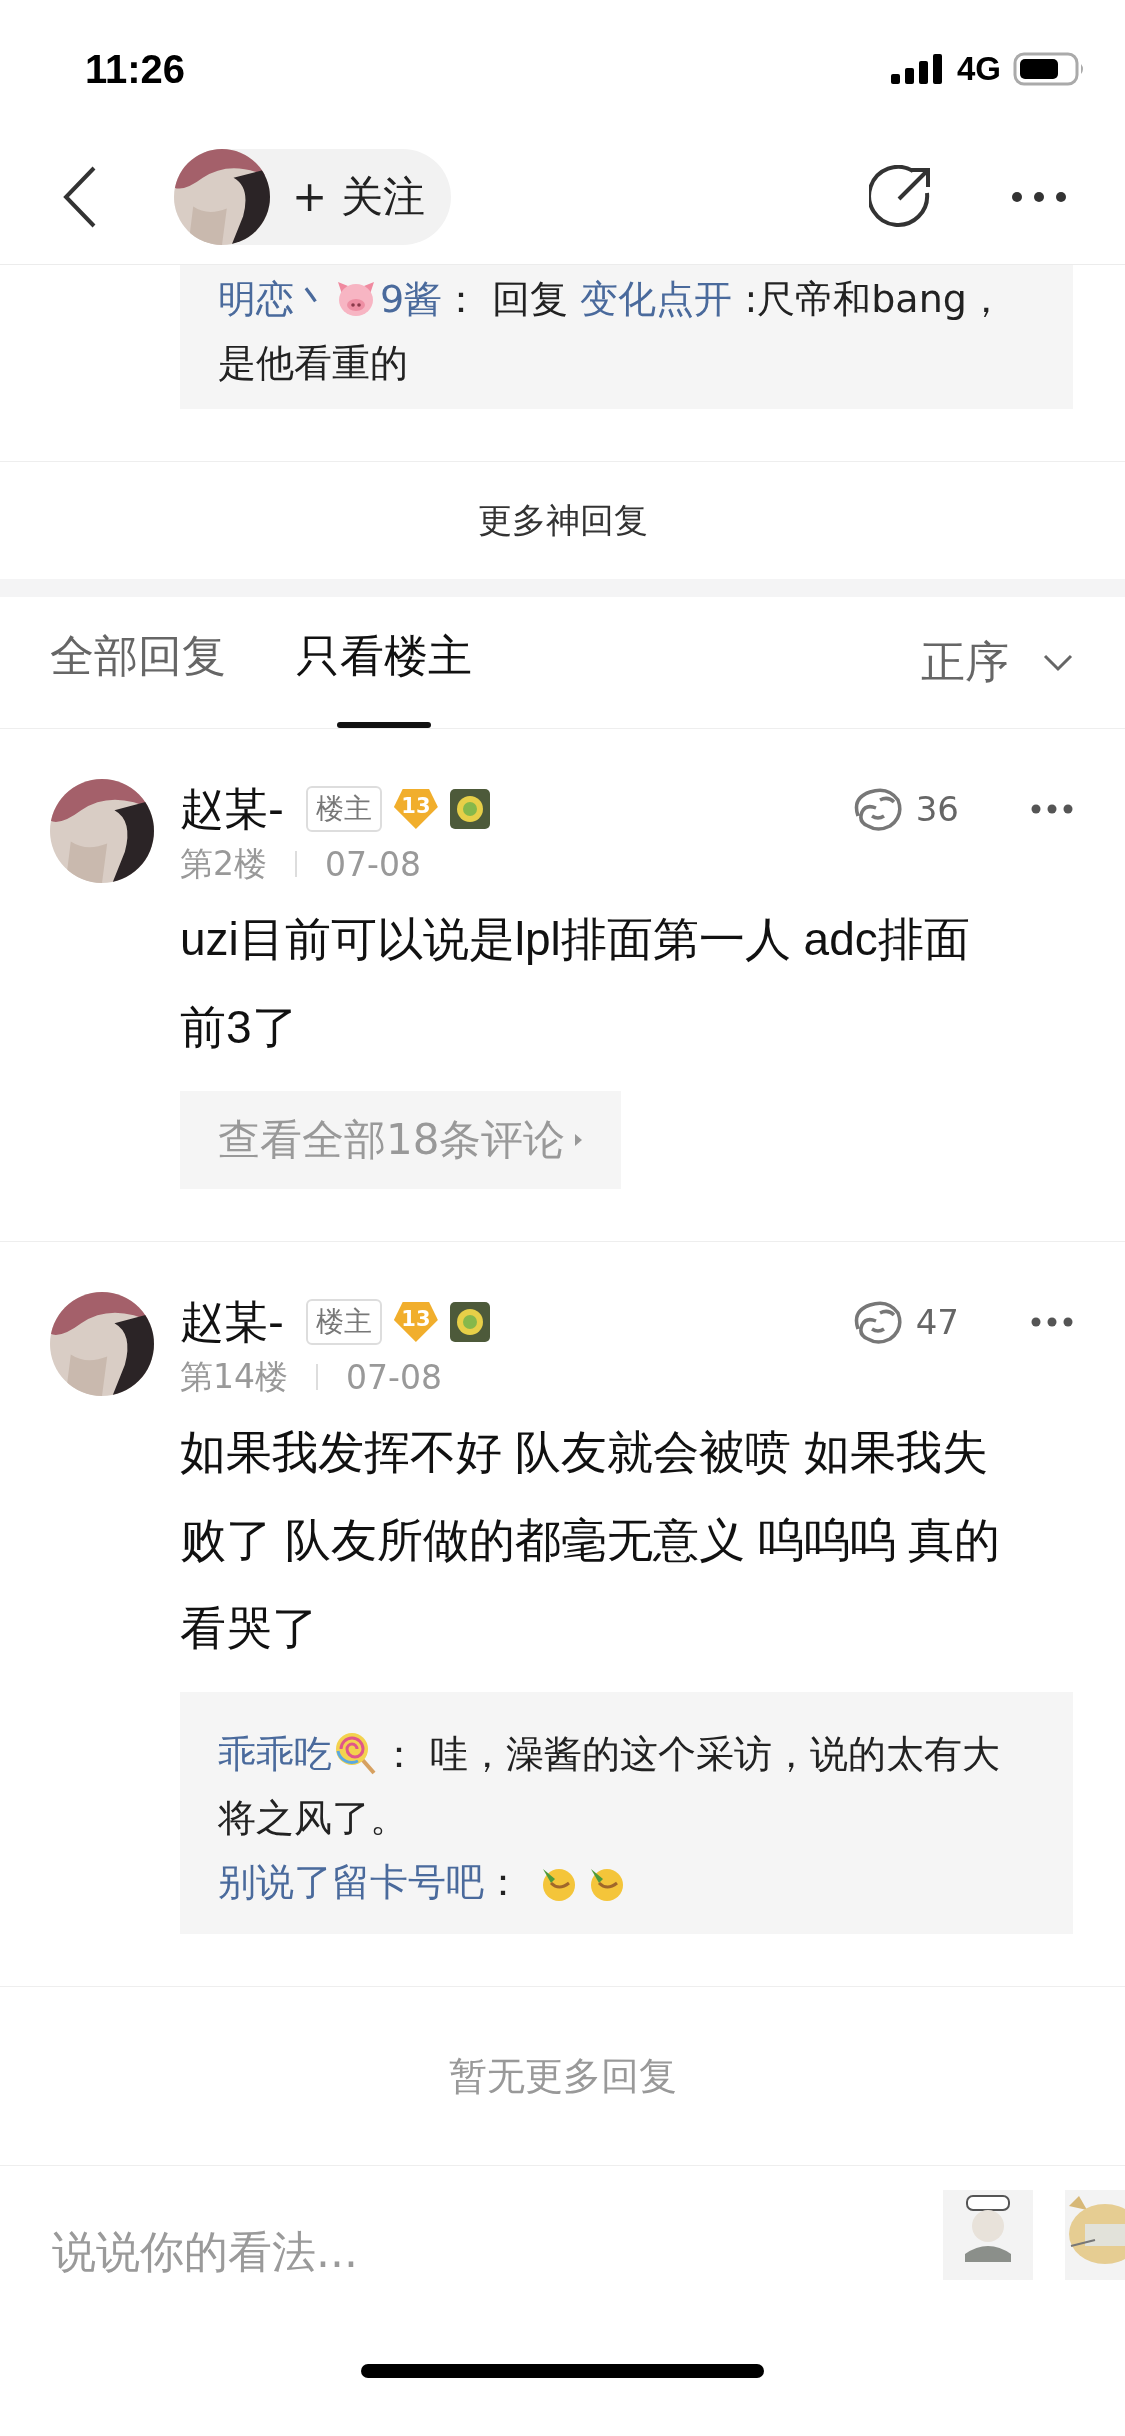  Describe the element at coordinates (275, 1754) in the screenshot. I see `username-link: 乖乖吃` at that location.